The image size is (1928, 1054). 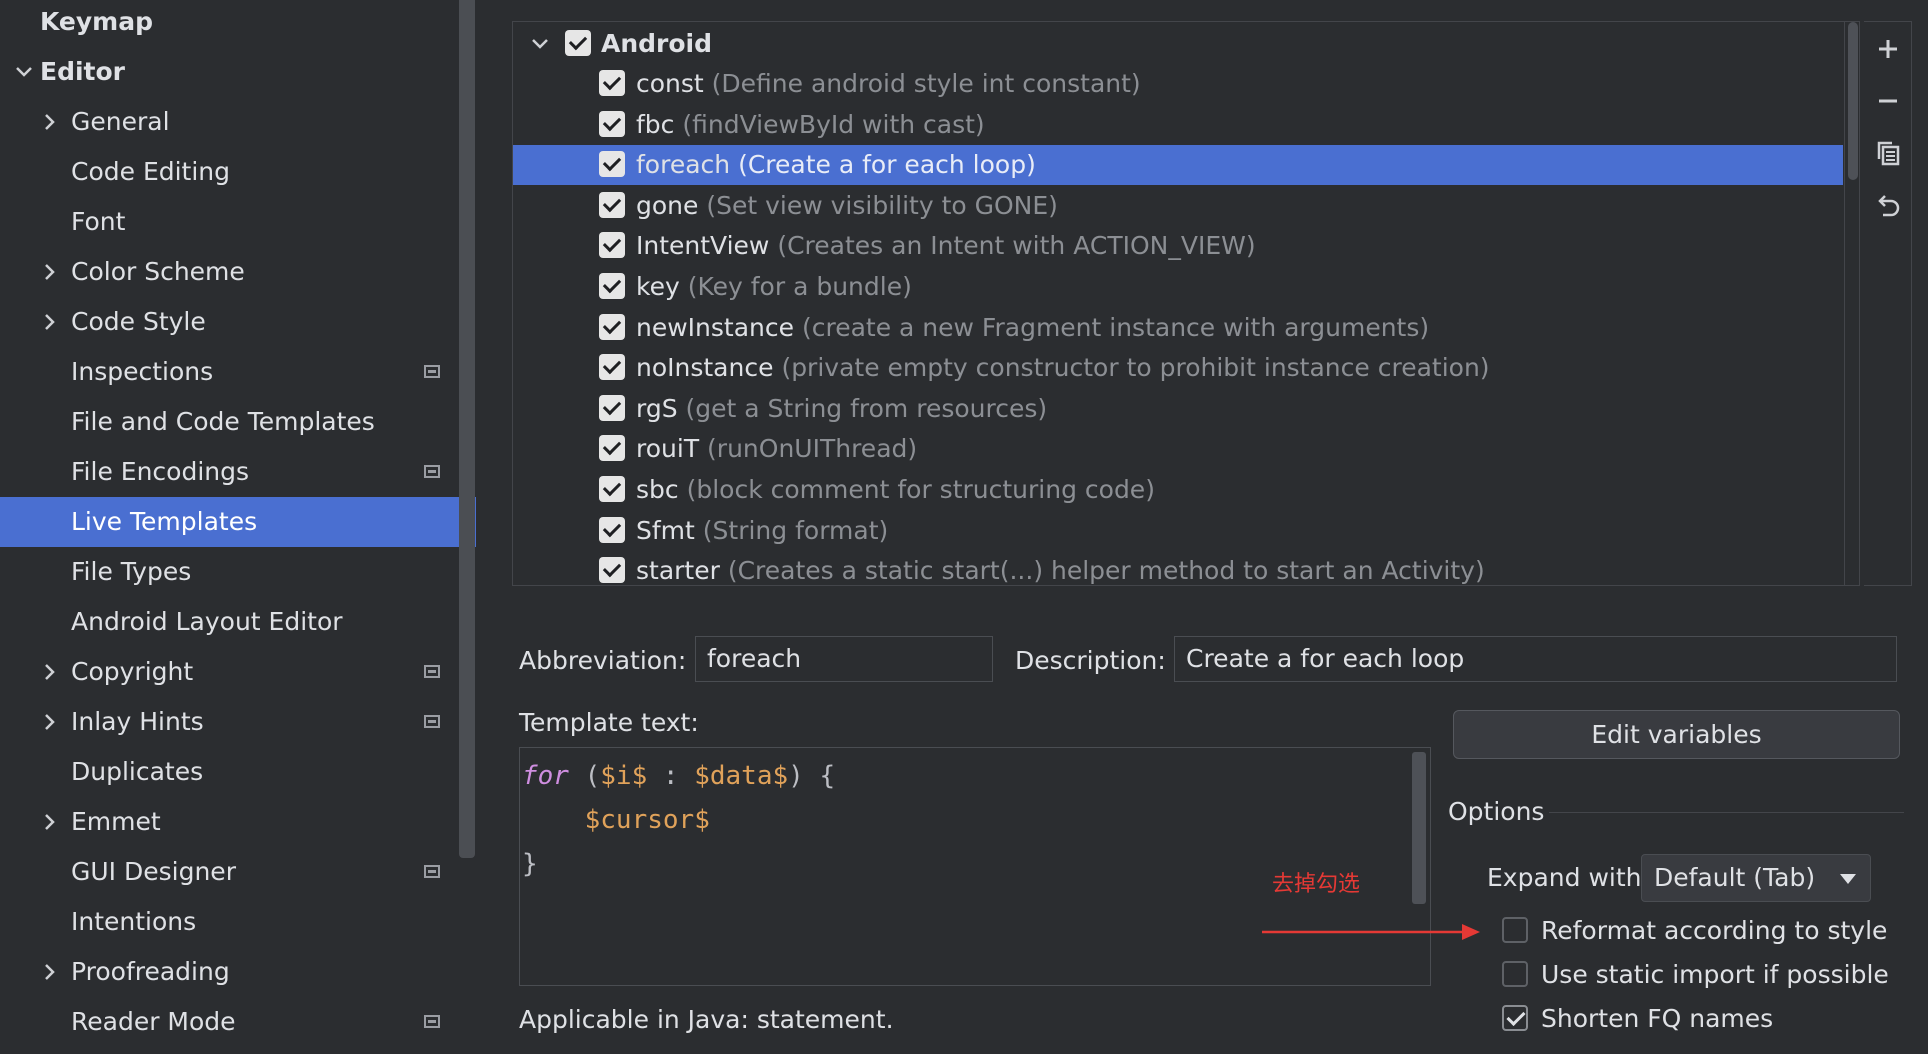 I want to click on description-field: Create a for each loop, so click(x=1535, y=659).